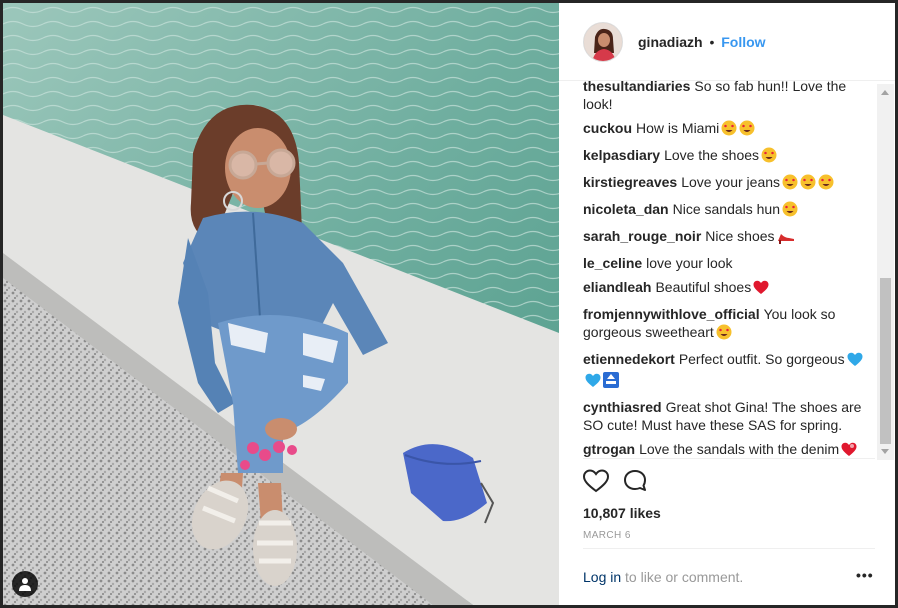  What do you see at coordinates (885, 92) in the screenshot?
I see `scroll-up-arrow-icon` at bounding box center [885, 92].